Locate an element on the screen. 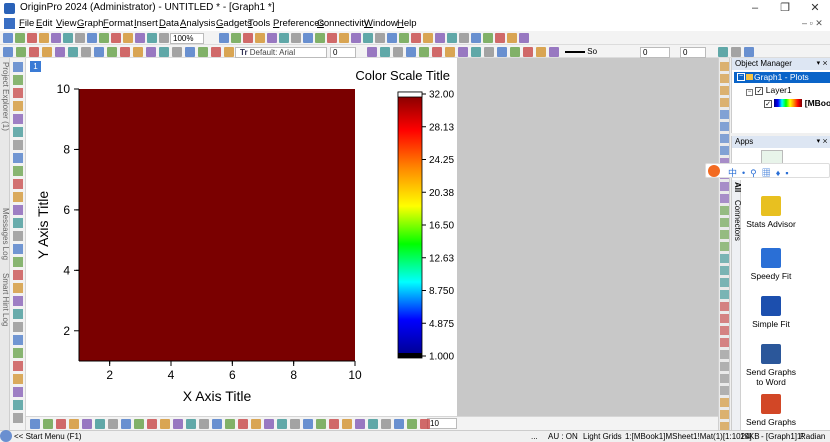  font-combo: Tr Default: Arial is located at coordinates (281, 52).